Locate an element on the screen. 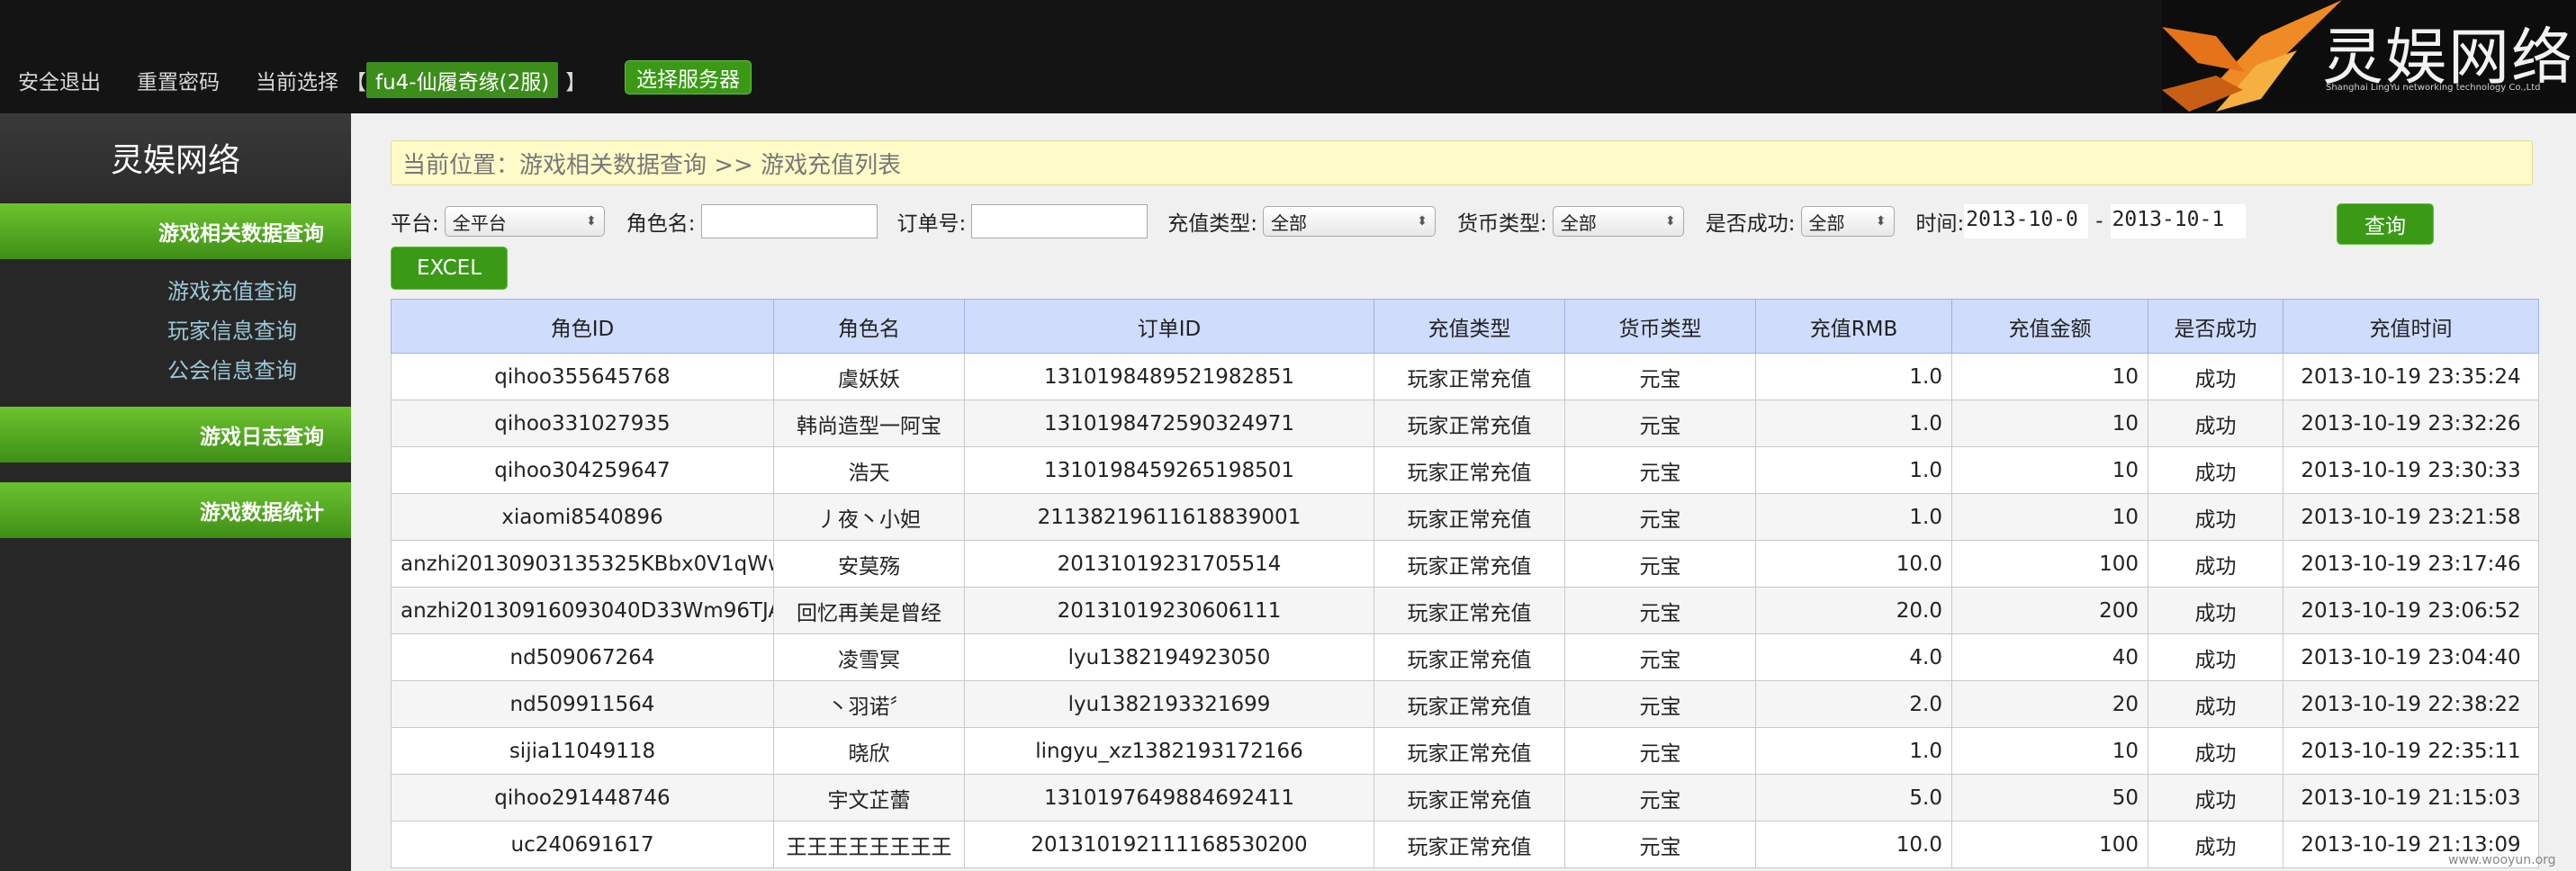 The height and width of the screenshot is (871, 2576). column-header-is-success: 是否成功 is located at coordinates (2215, 326).